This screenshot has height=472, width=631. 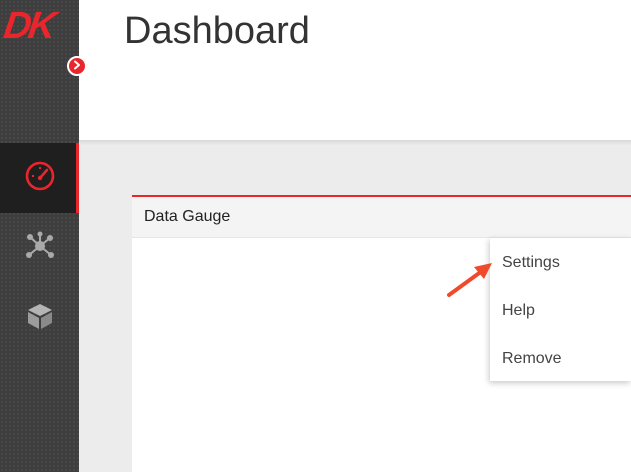 I want to click on network-icon, so click(x=40, y=248).